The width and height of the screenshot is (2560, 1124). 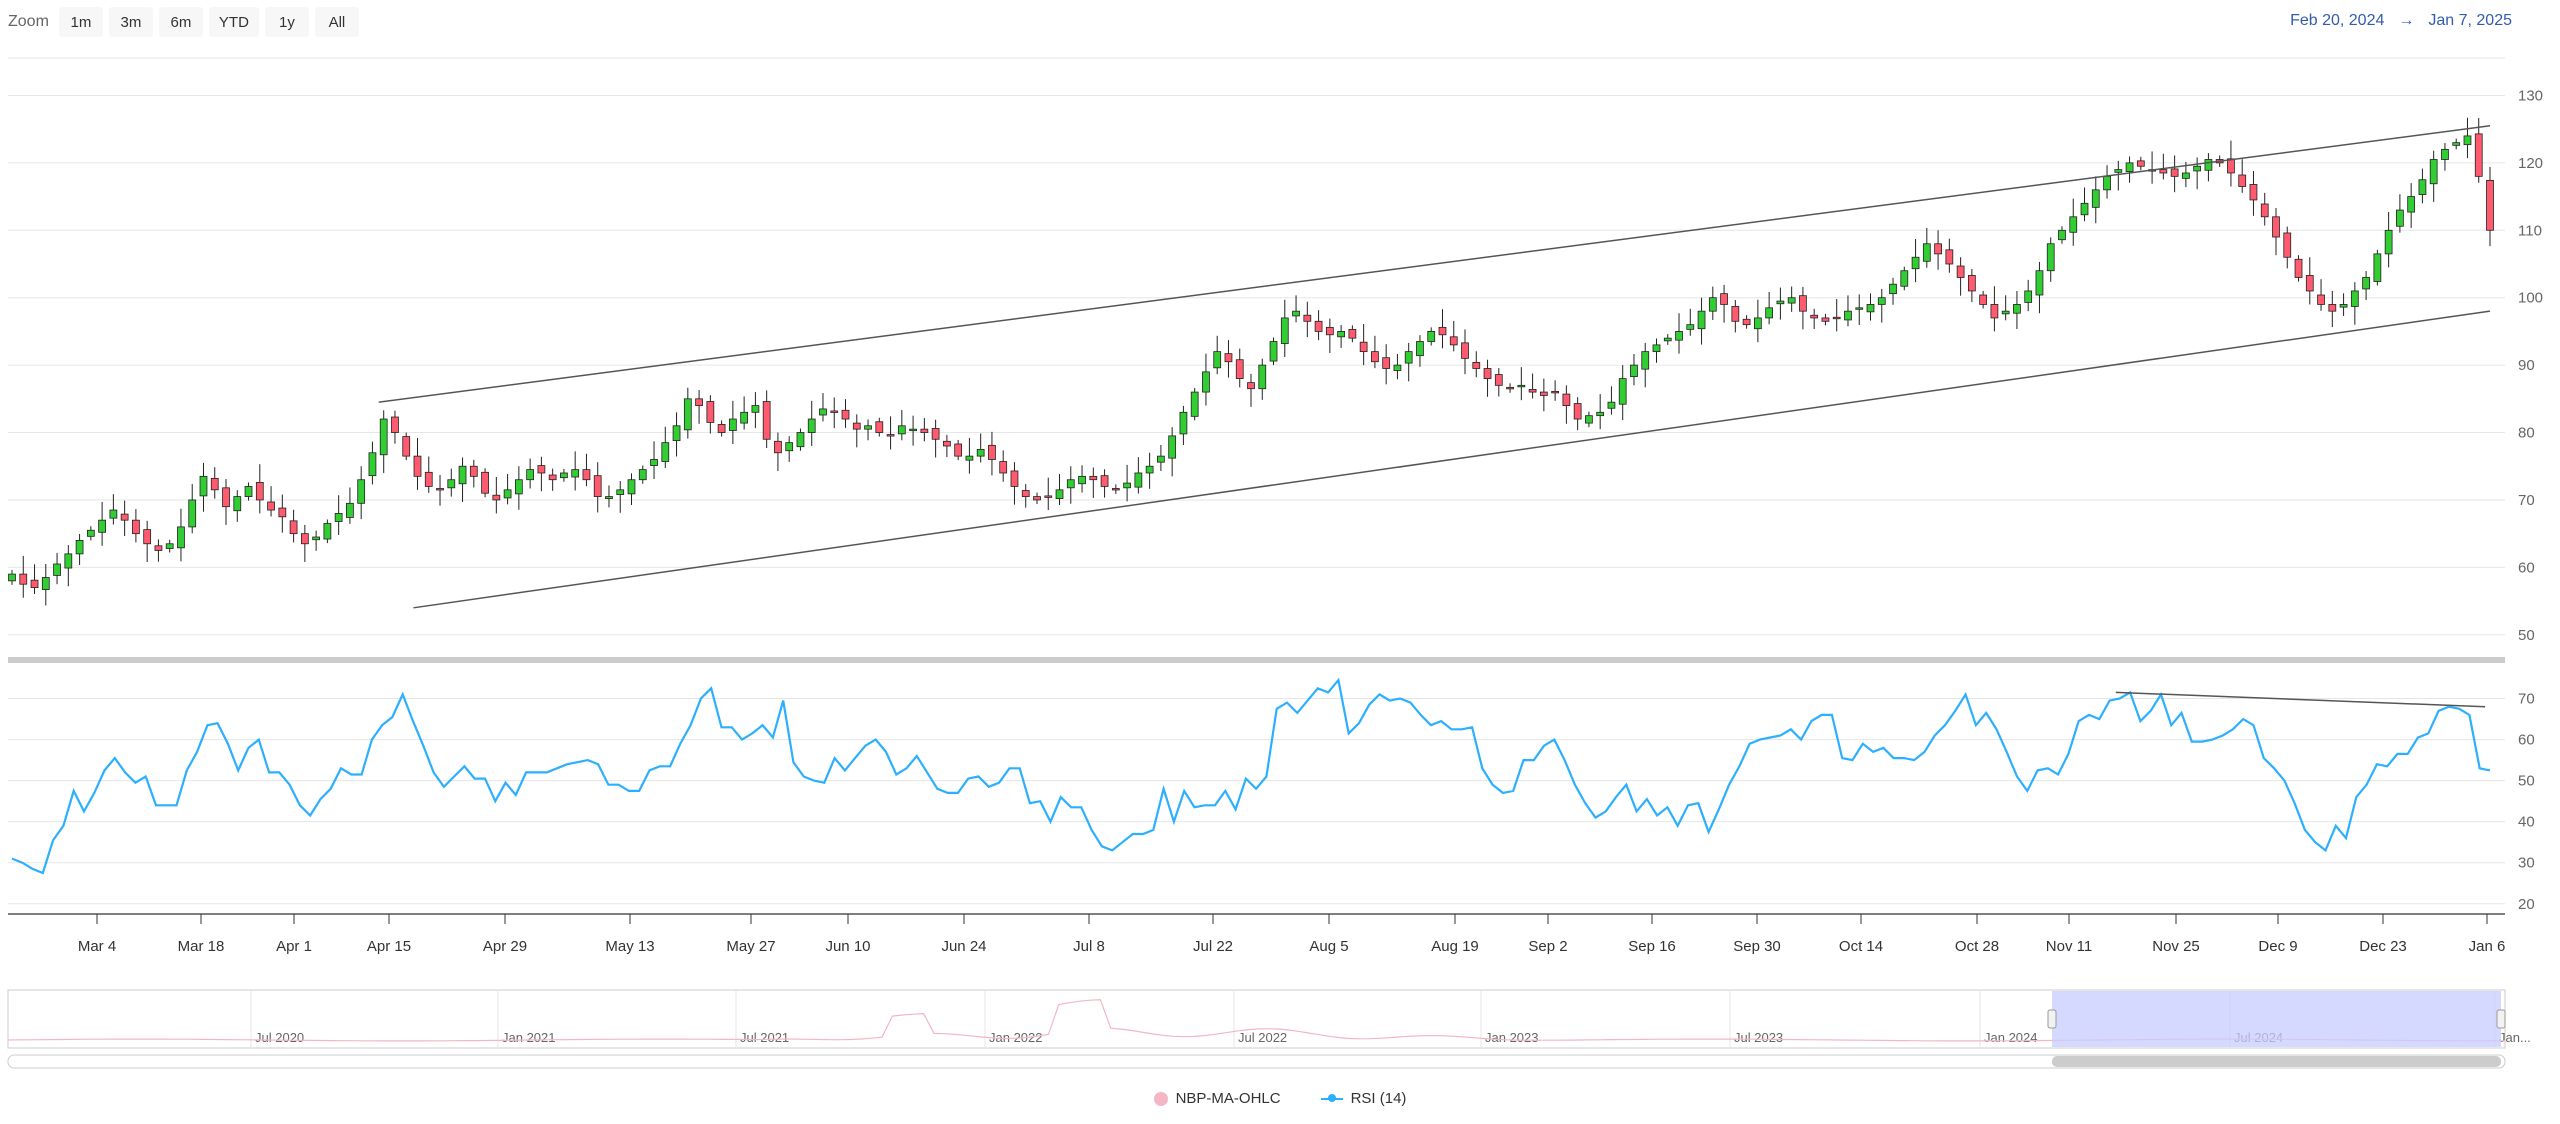 What do you see at coordinates (2526, 500) in the screenshot?
I see `price-tick-label: 70` at bounding box center [2526, 500].